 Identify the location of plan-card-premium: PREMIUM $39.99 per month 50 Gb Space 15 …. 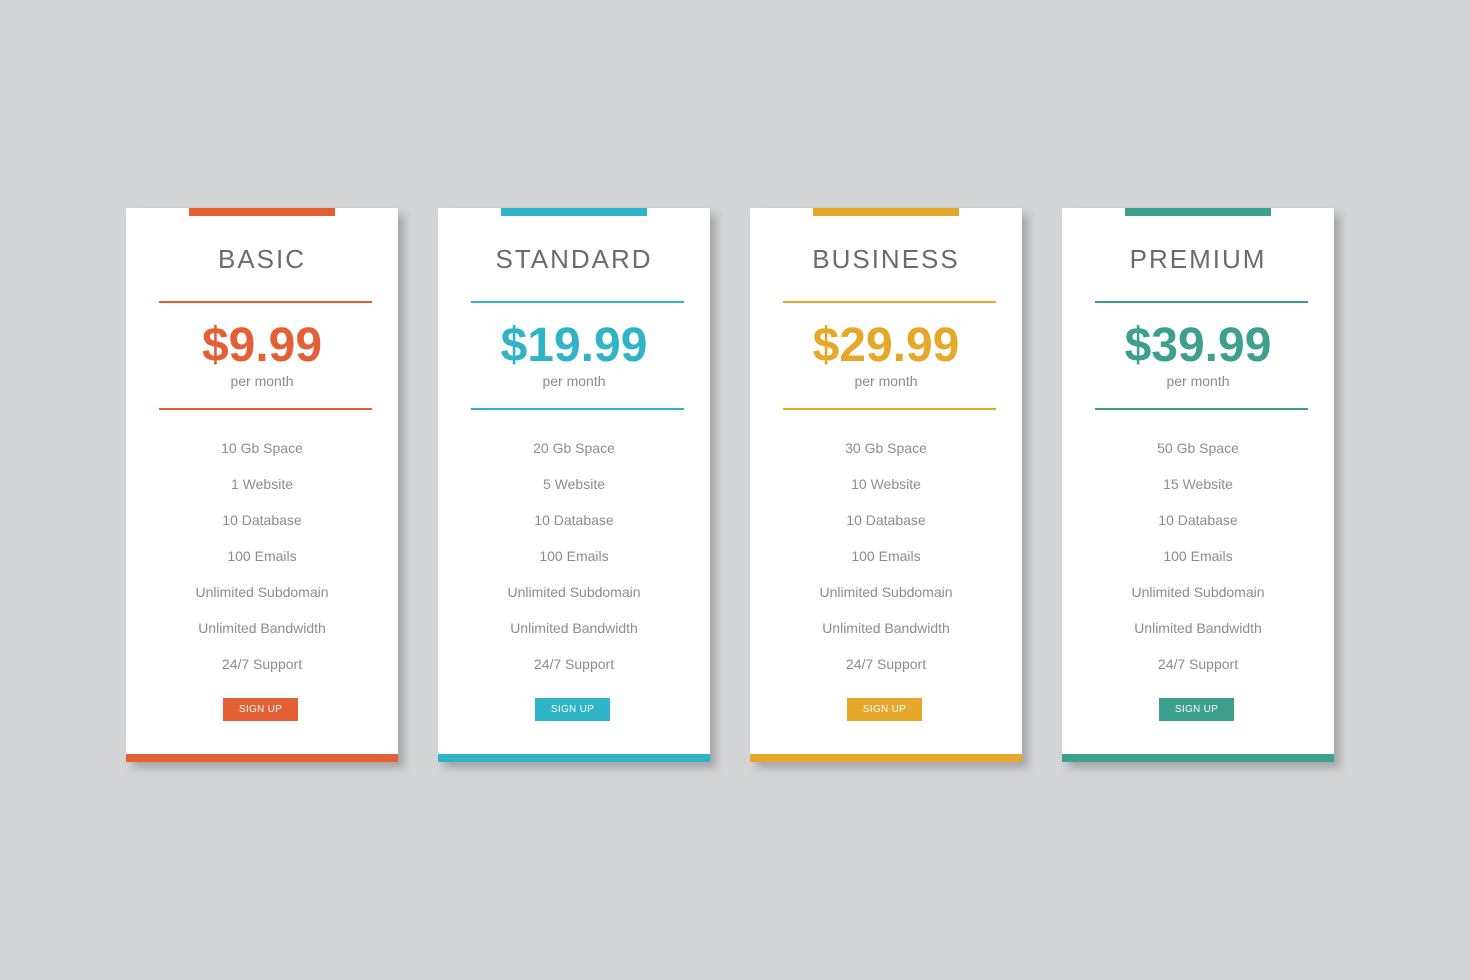
(1198, 485).